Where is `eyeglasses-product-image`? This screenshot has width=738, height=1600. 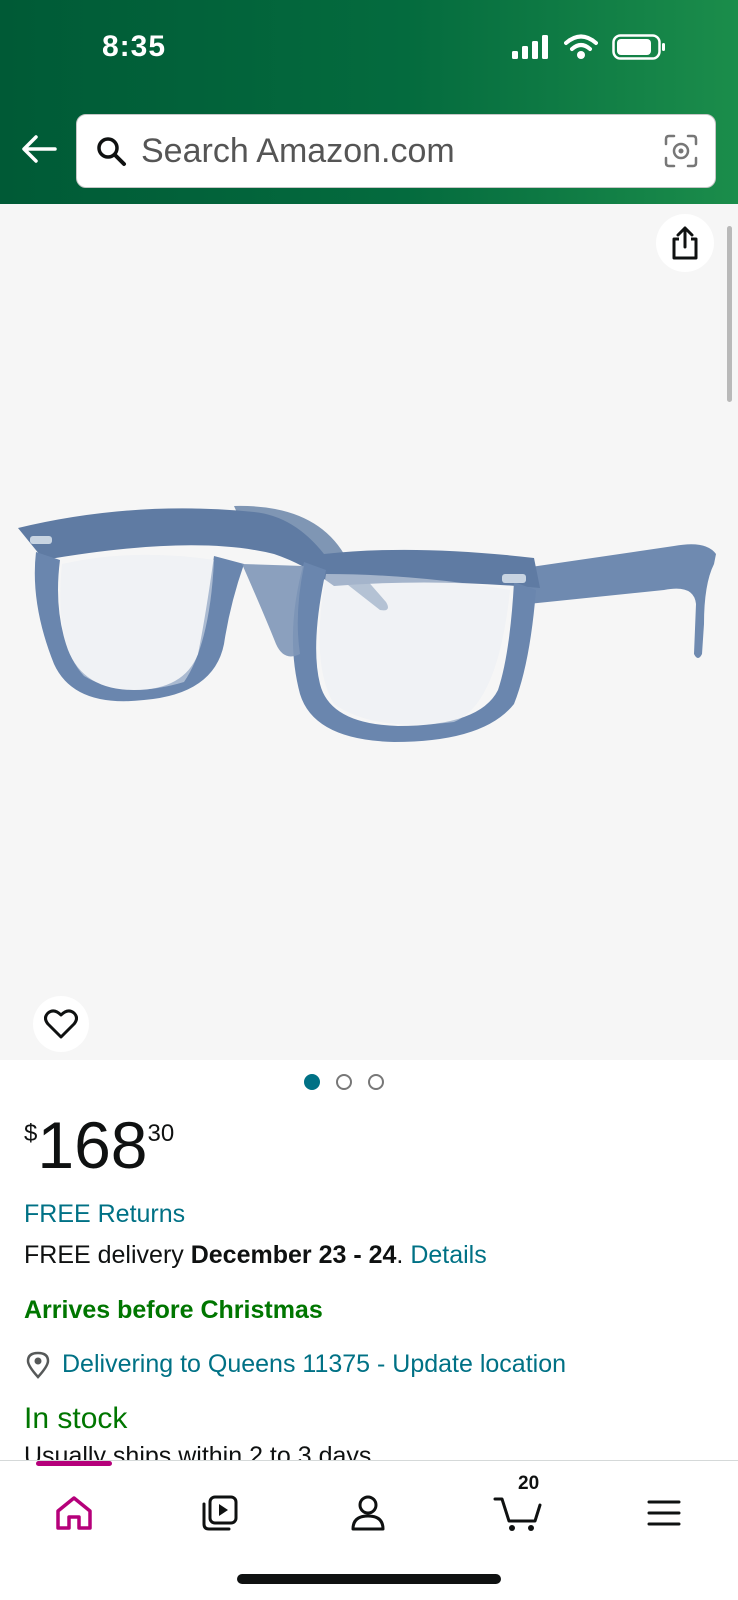 eyeglasses-product-image is located at coordinates (367, 623).